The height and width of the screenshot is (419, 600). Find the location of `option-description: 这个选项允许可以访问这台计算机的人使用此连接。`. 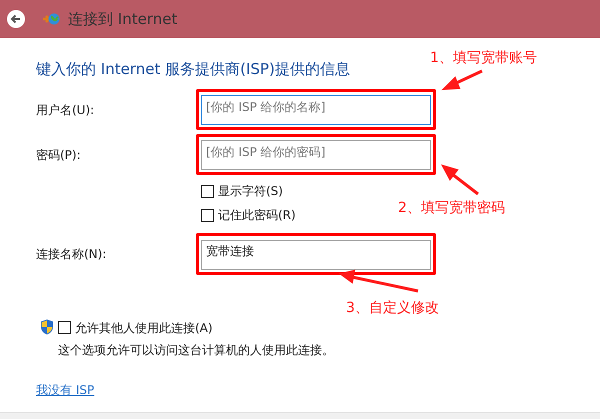

option-description: 这个选项允许可以访问这台计算机的人使用此连接。 is located at coordinates (196, 350).